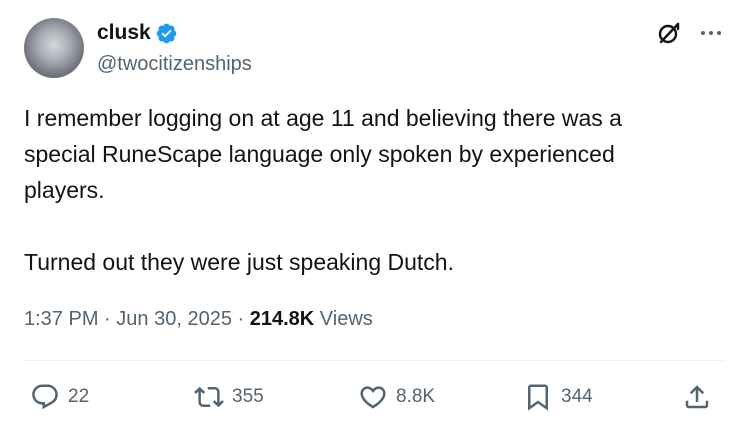 The height and width of the screenshot is (433, 748). I want to click on share-button, so click(697, 397).